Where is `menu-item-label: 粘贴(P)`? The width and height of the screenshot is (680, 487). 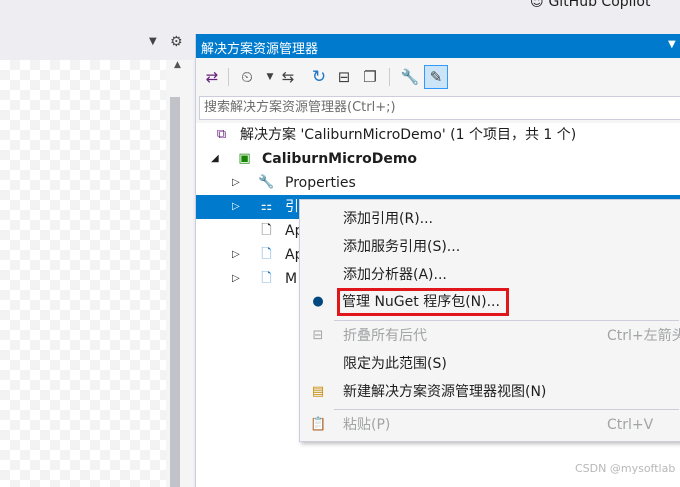
menu-item-label: 粘贴(P) is located at coordinates (367, 425).